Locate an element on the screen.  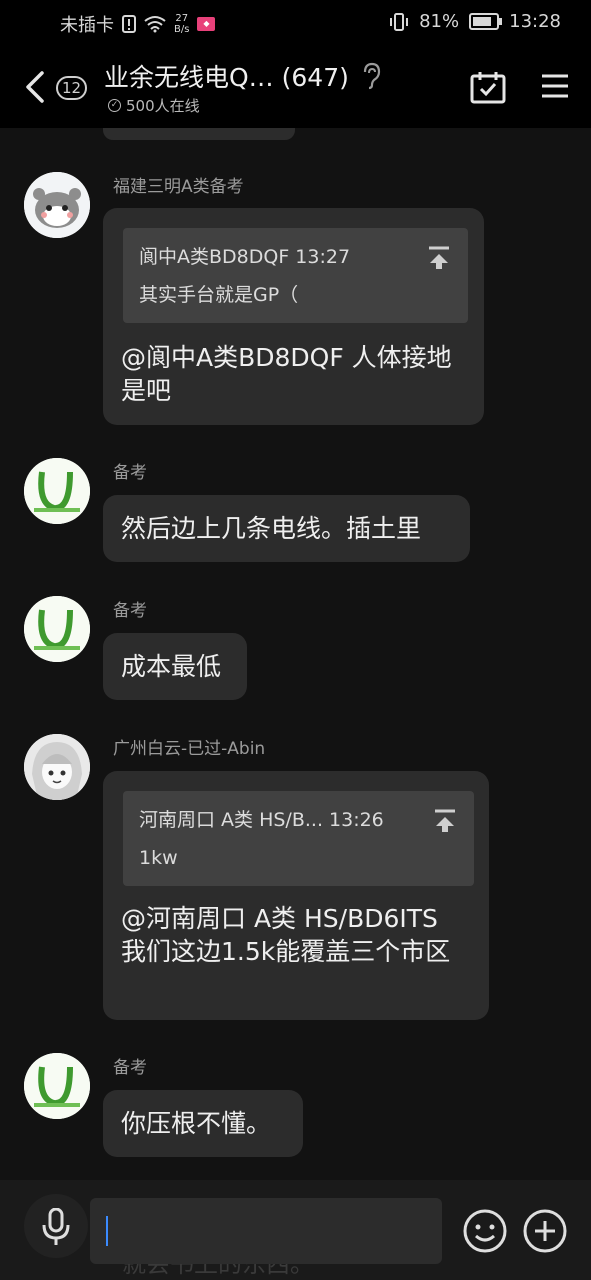
text-caret is located at coordinates (107, 1231).